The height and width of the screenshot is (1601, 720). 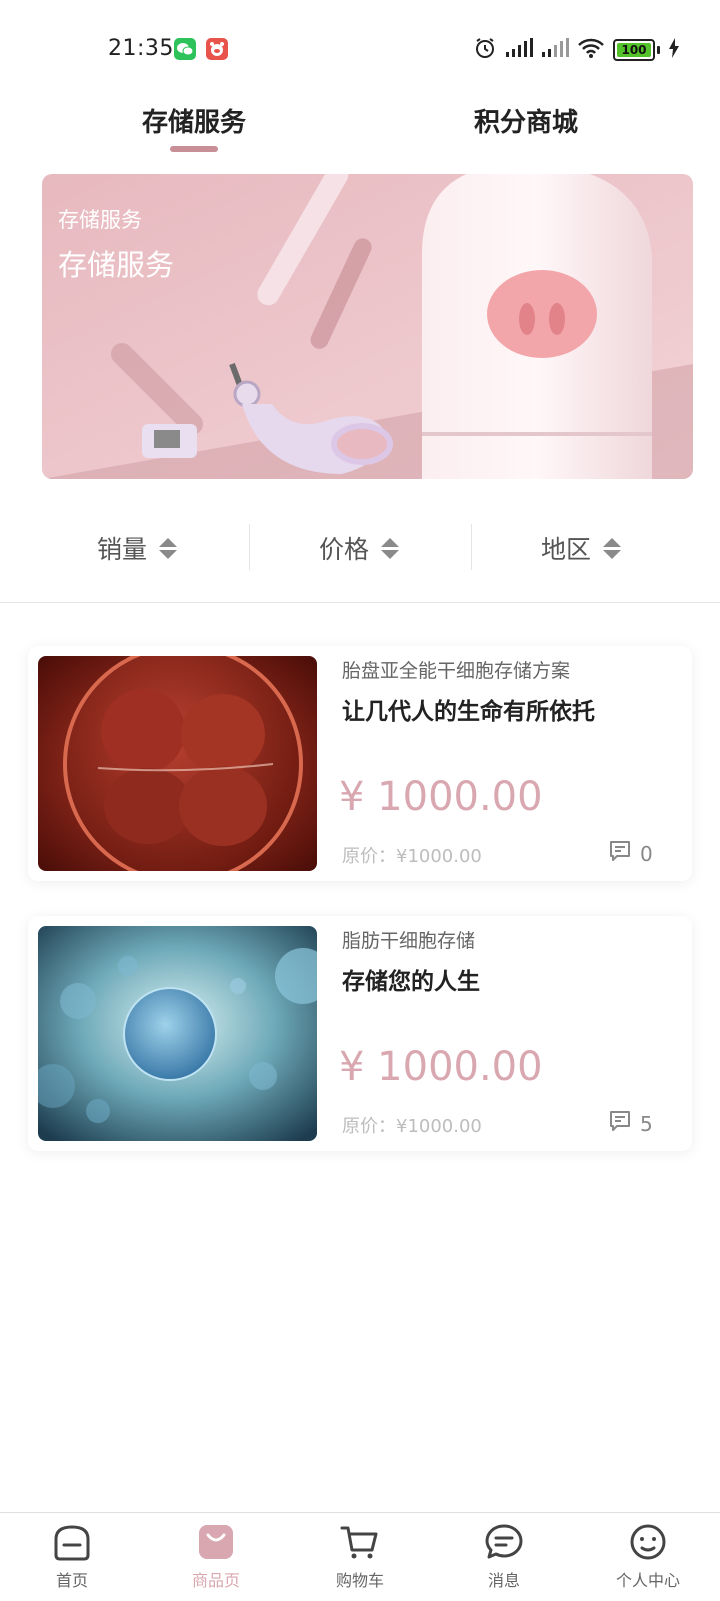 I want to click on product-category: 脂肪干细胞存储, so click(x=409, y=941).